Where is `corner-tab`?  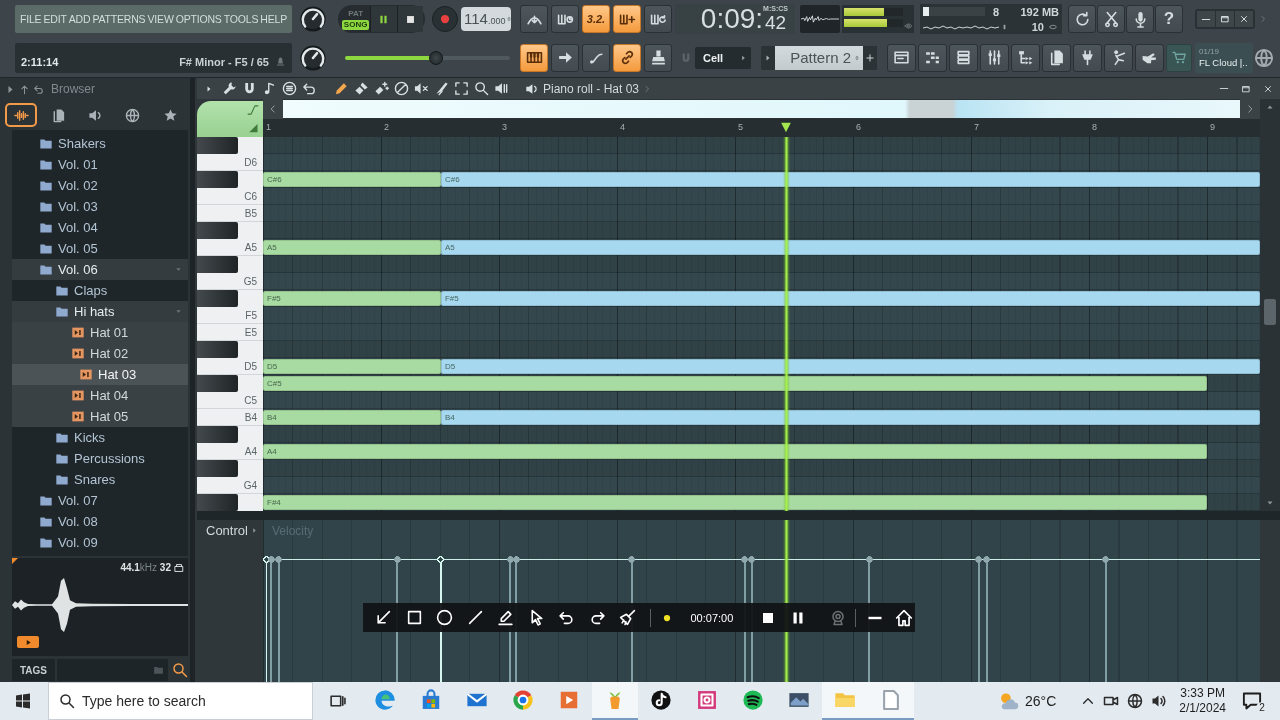
corner-tab is located at coordinates (230, 119).